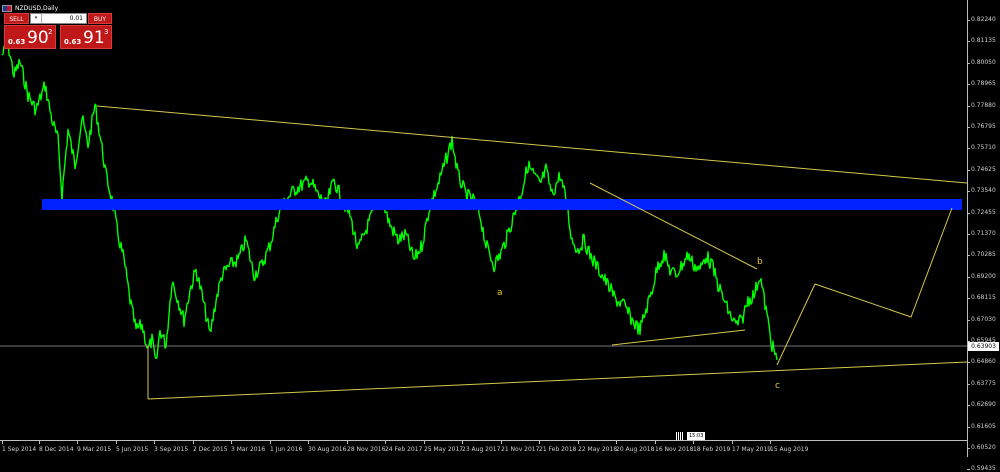 This screenshot has height=472, width=1000. What do you see at coordinates (981, 62) in the screenshot?
I see `price-axis-label: 0.80050` at bounding box center [981, 62].